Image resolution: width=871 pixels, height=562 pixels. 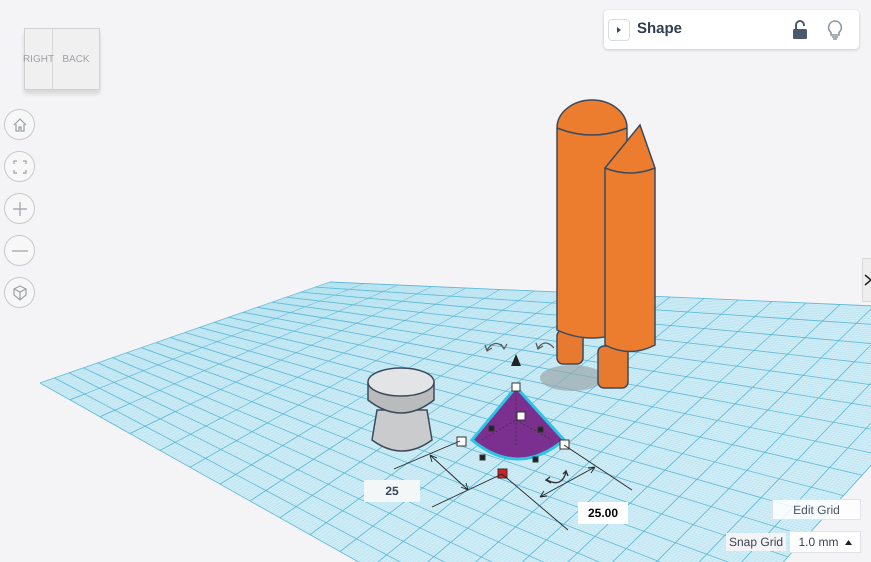 I want to click on chevron-icon, so click(x=867, y=280).